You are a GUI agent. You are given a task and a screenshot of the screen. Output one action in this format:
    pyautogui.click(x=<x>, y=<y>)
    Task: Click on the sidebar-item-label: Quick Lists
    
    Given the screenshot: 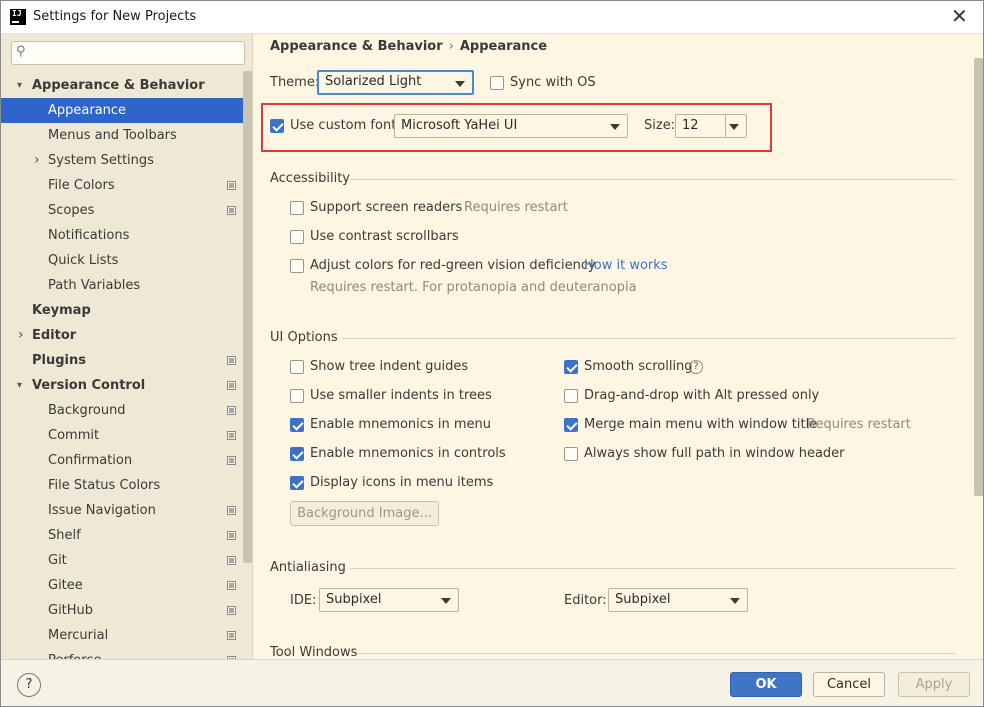 What is the action you would take?
    pyautogui.click(x=83, y=260)
    